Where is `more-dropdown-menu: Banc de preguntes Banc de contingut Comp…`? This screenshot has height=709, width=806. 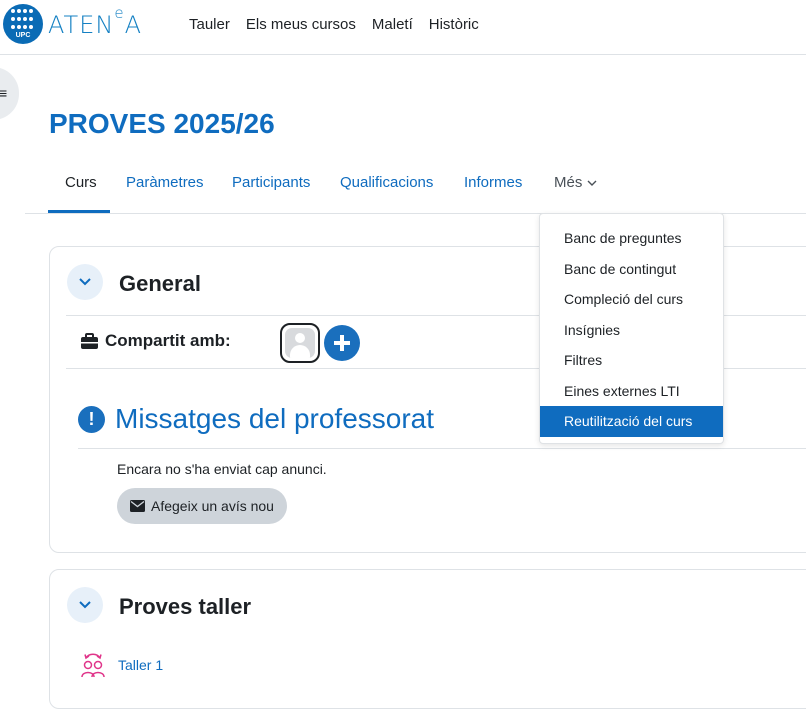 more-dropdown-menu: Banc de preguntes Banc de contingut Comp… is located at coordinates (631, 328).